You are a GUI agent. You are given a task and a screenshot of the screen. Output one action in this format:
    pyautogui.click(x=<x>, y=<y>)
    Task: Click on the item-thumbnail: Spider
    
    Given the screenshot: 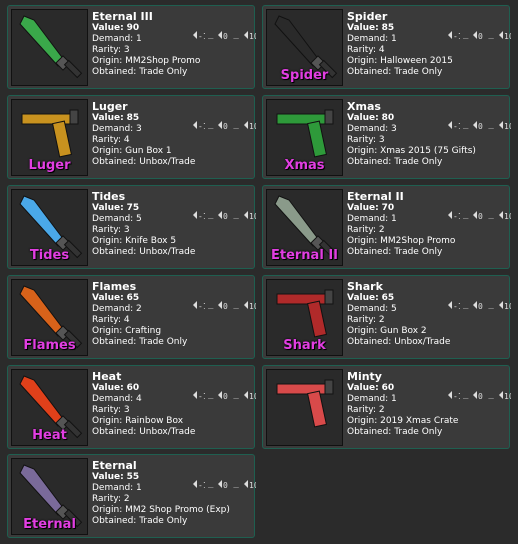 What is the action you would take?
    pyautogui.click(x=304, y=47)
    